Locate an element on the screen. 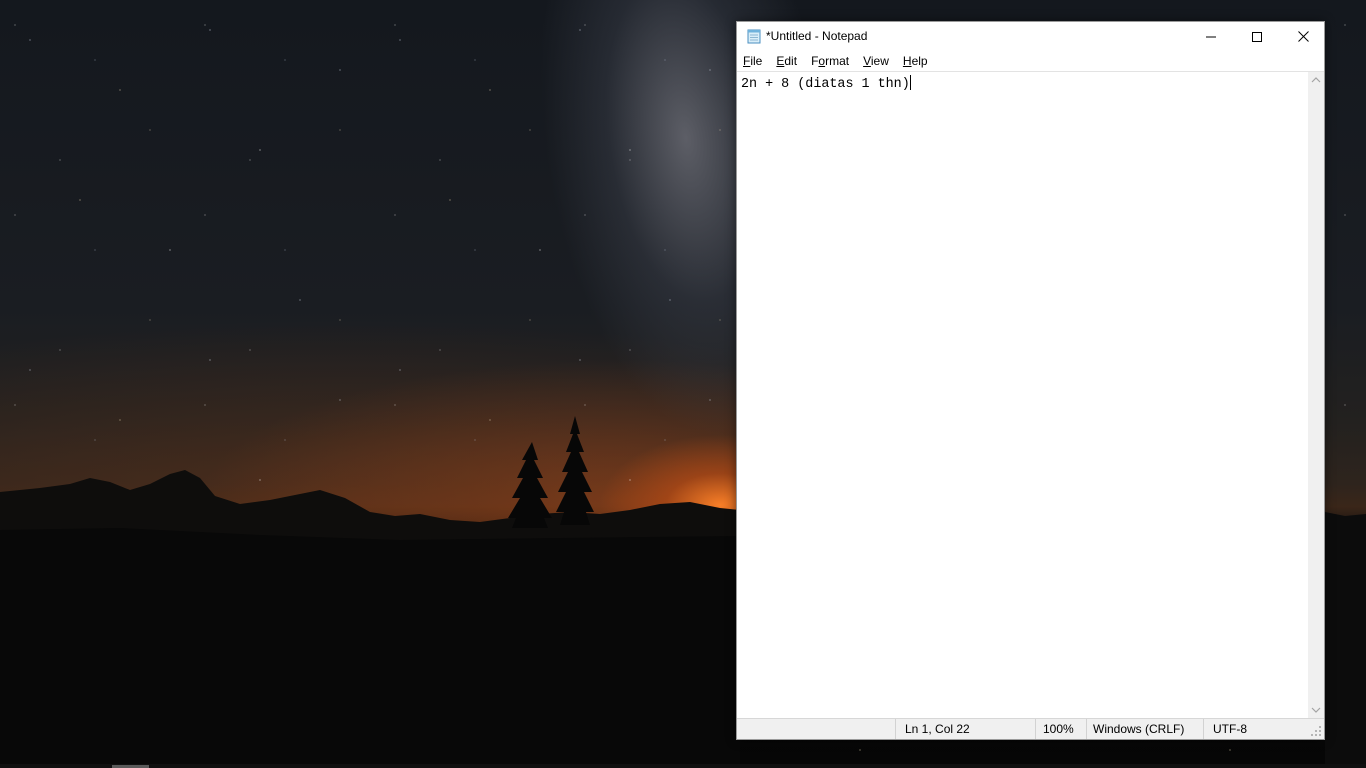  minimize-button is located at coordinates (1211, 36).